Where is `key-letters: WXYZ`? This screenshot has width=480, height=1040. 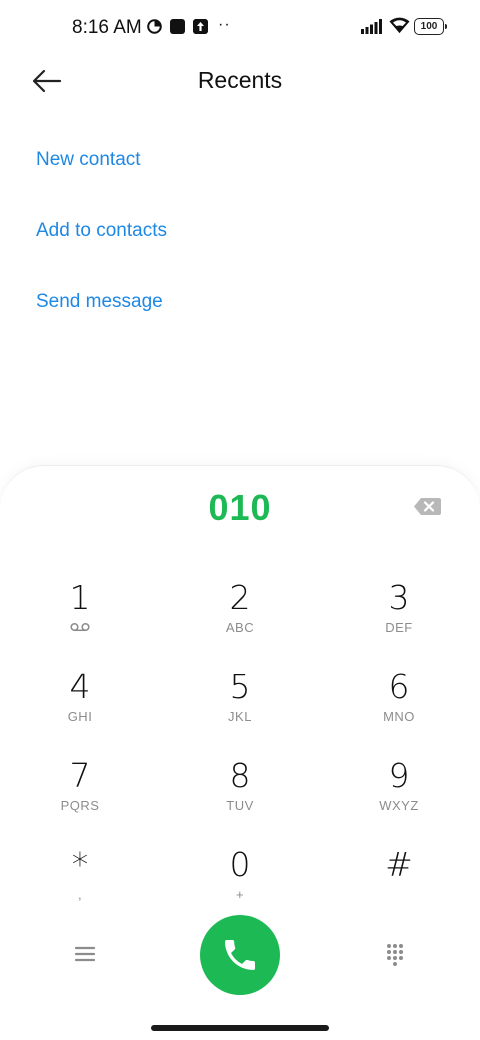
key-letters: WXYZ is located at coordinates (399, 805).